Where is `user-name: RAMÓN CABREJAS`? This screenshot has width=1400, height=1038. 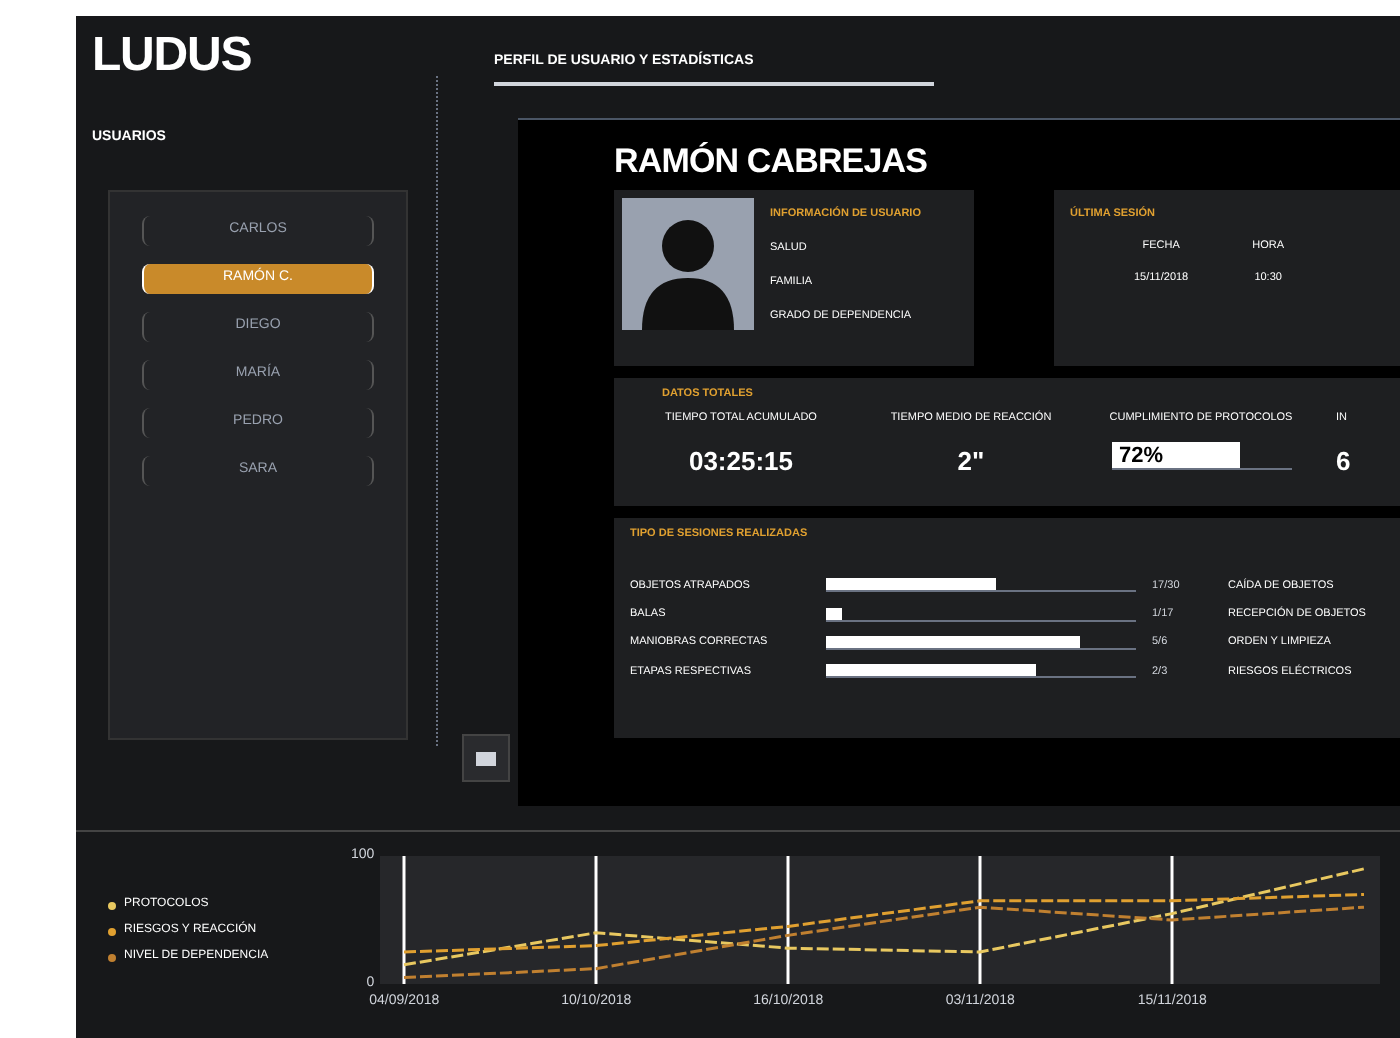
user-name: RAMÓN CABREJAS is located at coordinates (772, 160).